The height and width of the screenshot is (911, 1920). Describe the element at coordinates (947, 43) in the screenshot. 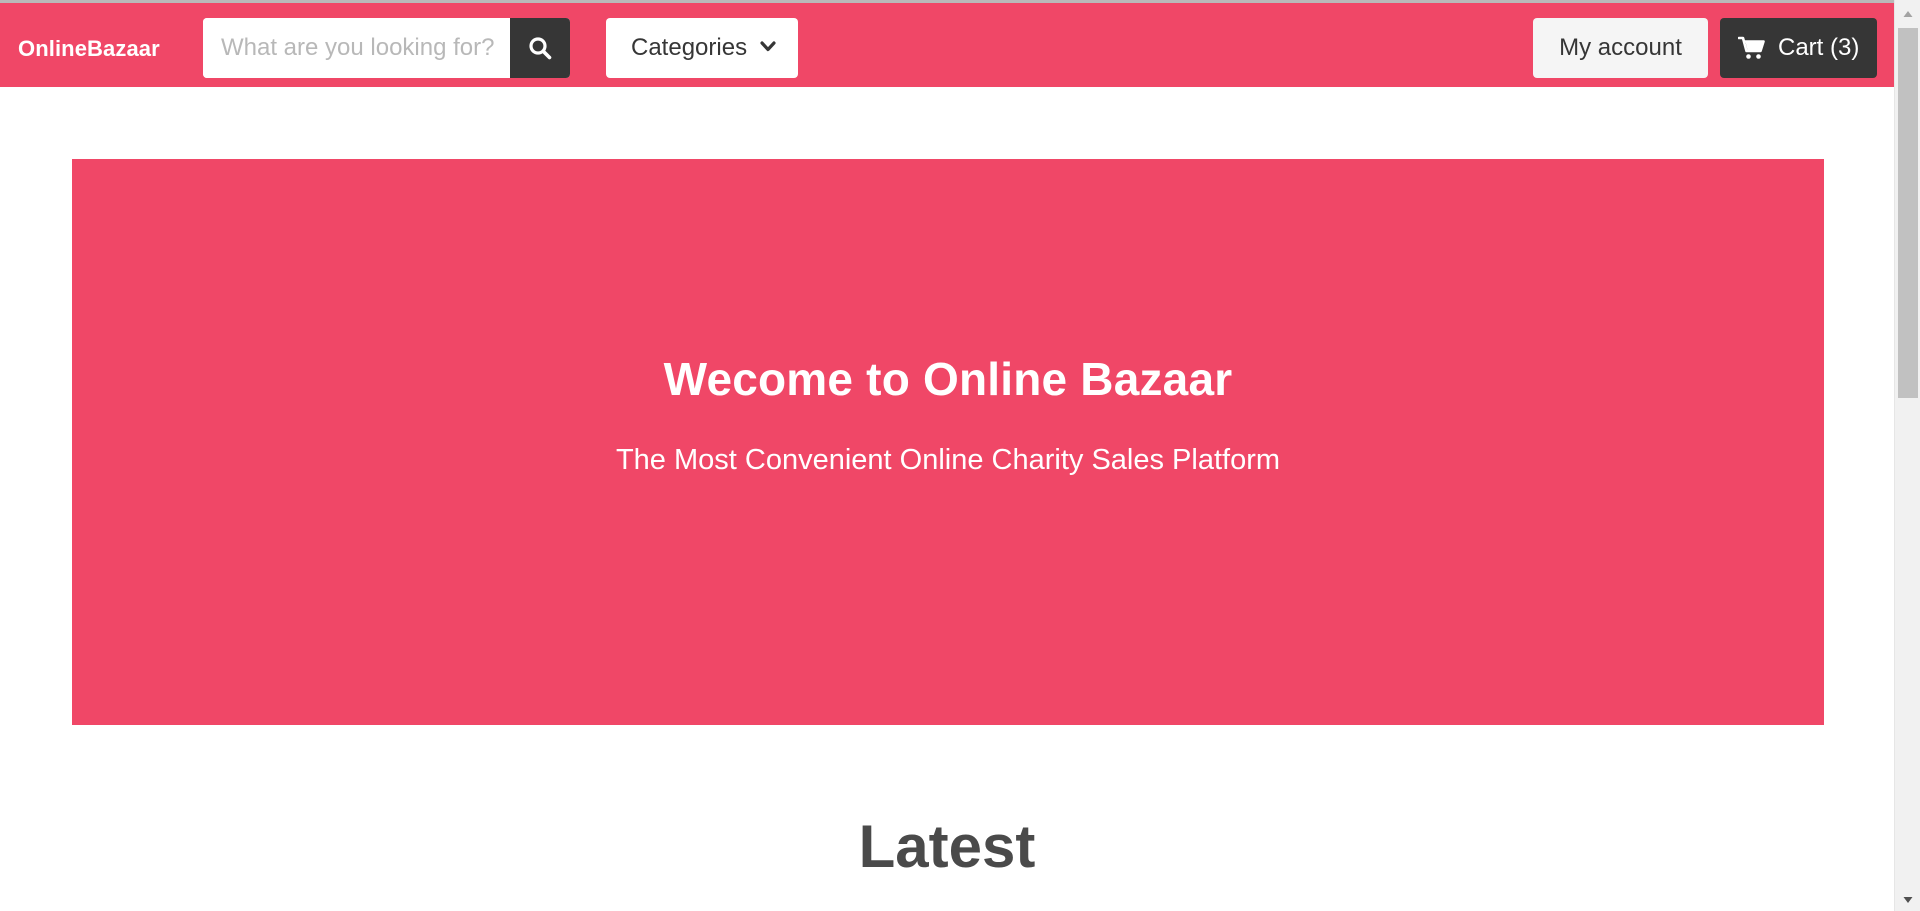

I see `navbar: OnlineBazaar Categories My account` at that location.